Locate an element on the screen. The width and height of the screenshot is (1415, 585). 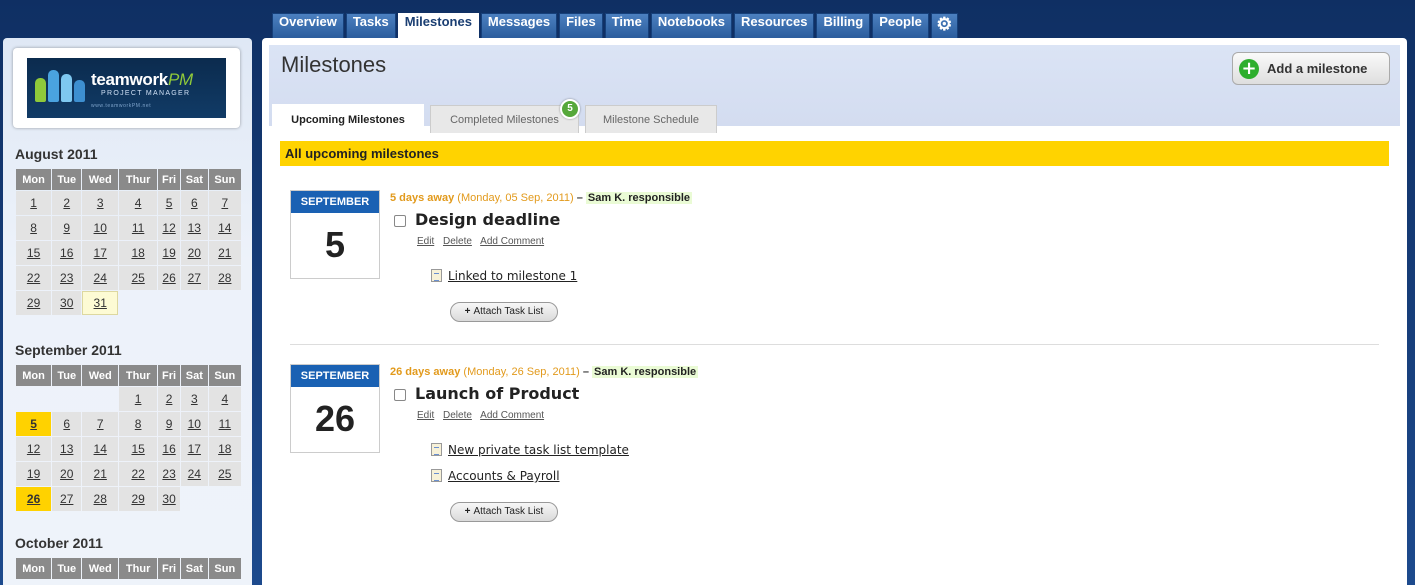
tab-notebooks: Notebooks is located at coordinates (691, 25).